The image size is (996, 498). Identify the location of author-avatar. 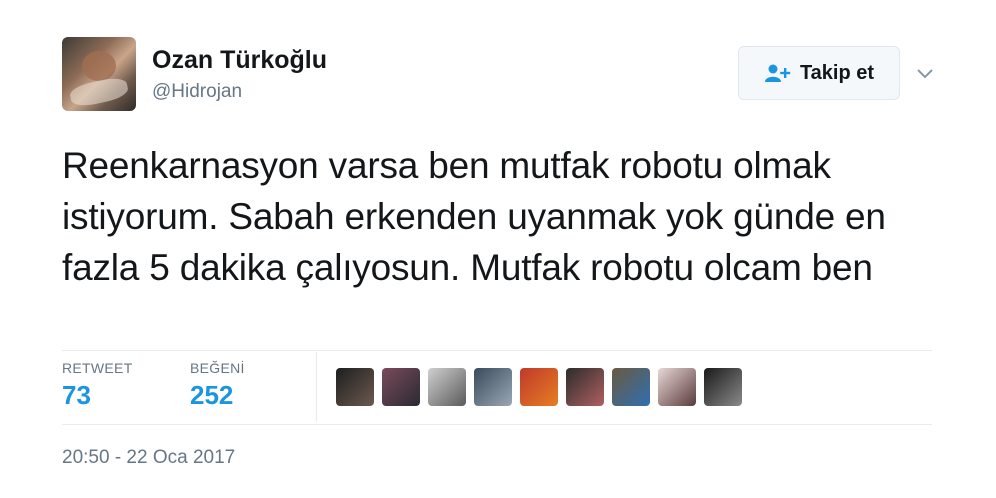
(99, 74).